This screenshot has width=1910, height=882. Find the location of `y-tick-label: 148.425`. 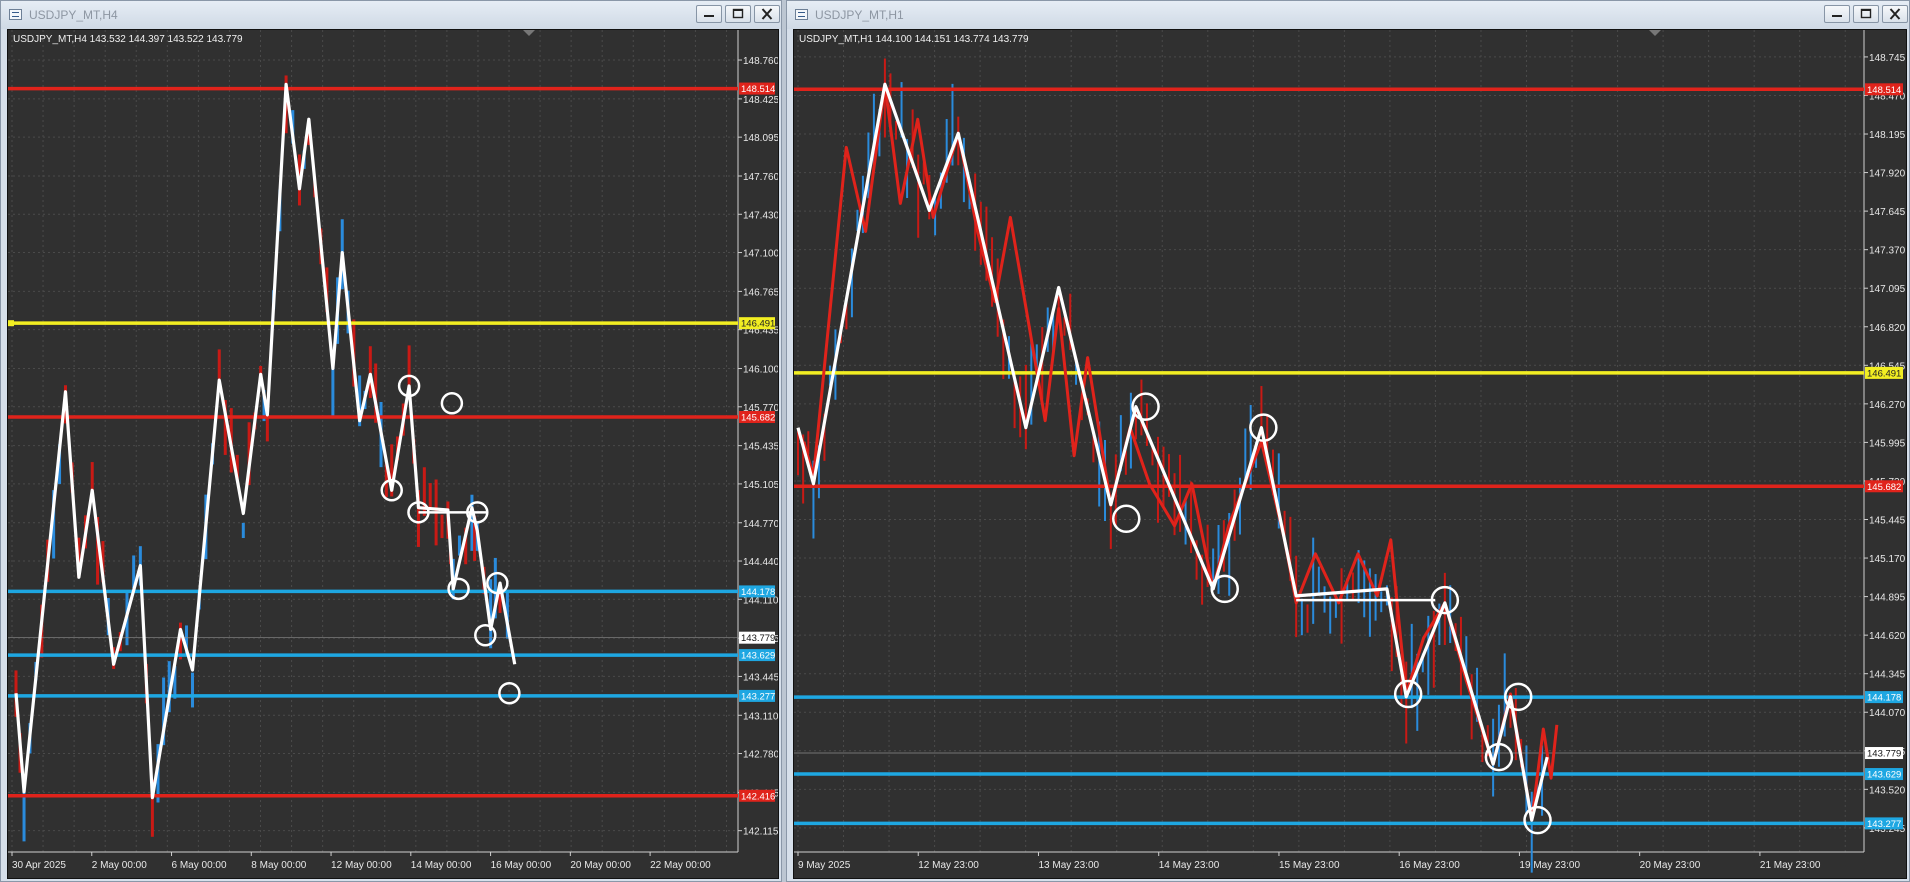

y-tick-label: 148.425 is located at coordinates (760, 100).